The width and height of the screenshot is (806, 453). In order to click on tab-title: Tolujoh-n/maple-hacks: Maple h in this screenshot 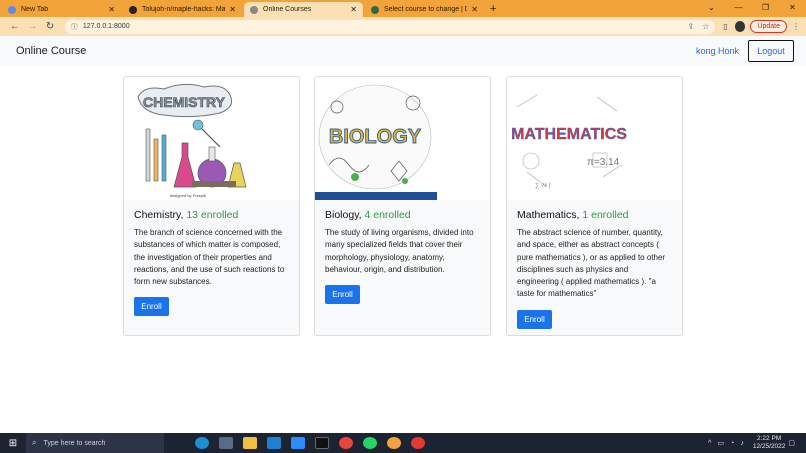, I will do `click(184, 9)`.